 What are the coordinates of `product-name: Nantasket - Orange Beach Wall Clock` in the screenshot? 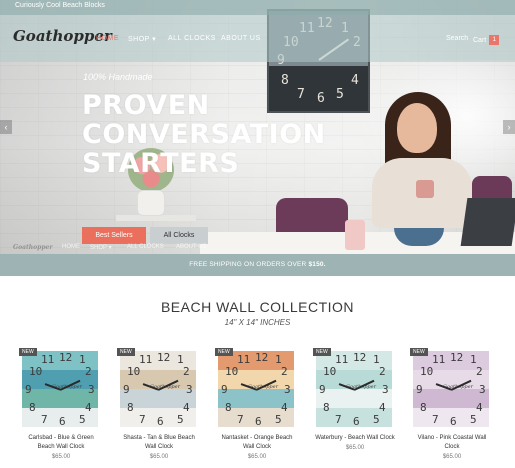 It's located at (257, 443).